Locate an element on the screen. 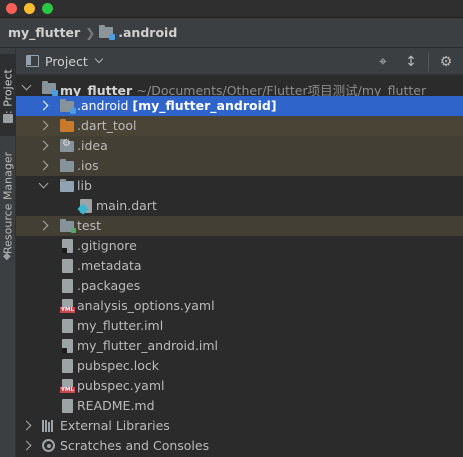 This screenshot has width=463, height=457. project-view-selector: Project is located at coordinates (60, 61).